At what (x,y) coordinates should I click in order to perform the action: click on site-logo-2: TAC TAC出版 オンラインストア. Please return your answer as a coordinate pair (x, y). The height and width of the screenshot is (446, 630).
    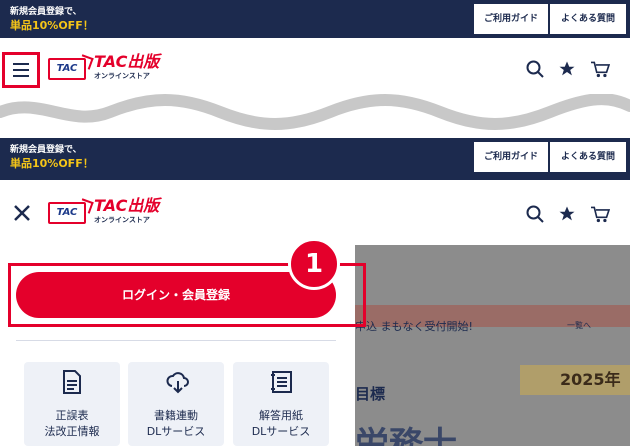
    Looking at the image, I should click on (104, 211).